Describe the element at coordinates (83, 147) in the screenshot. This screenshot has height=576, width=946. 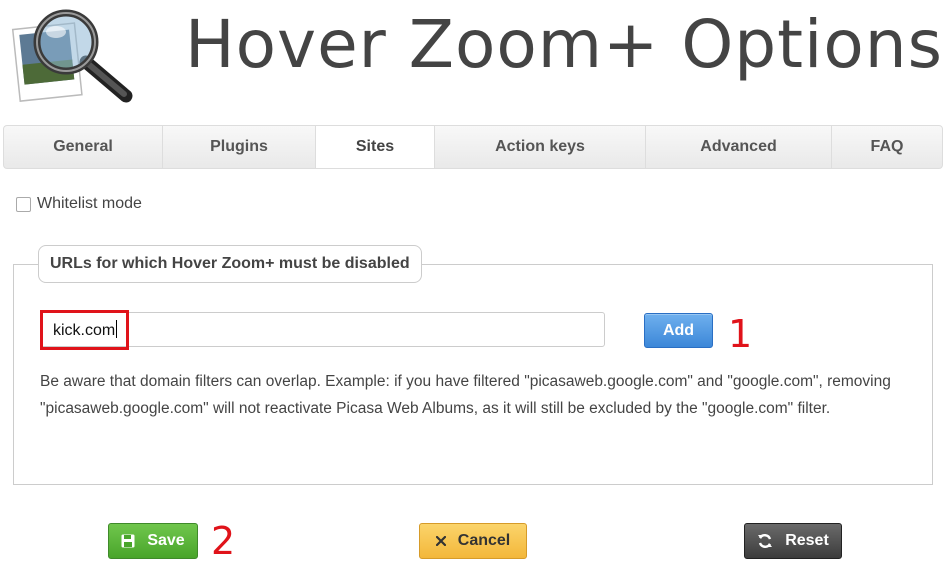
I see `tab-general: General` at that location.